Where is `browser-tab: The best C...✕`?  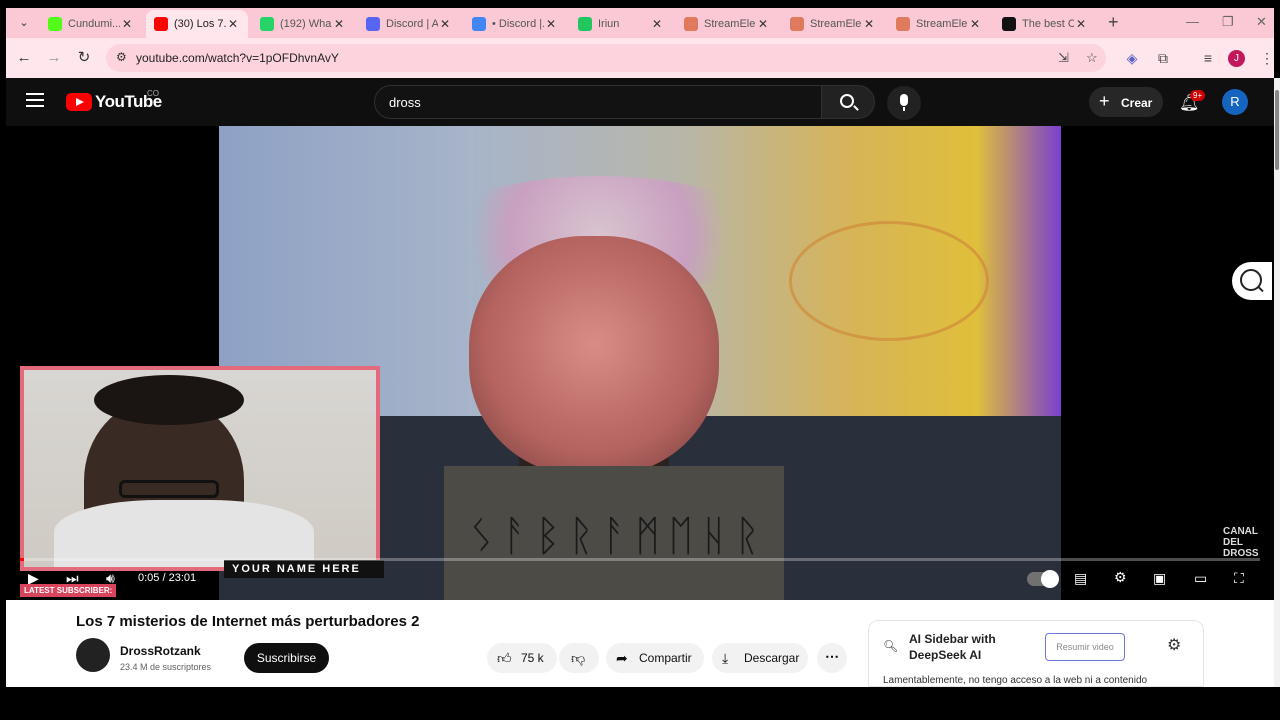 browser-tab: The best C...✕ is located at coordinates (1045, 24).